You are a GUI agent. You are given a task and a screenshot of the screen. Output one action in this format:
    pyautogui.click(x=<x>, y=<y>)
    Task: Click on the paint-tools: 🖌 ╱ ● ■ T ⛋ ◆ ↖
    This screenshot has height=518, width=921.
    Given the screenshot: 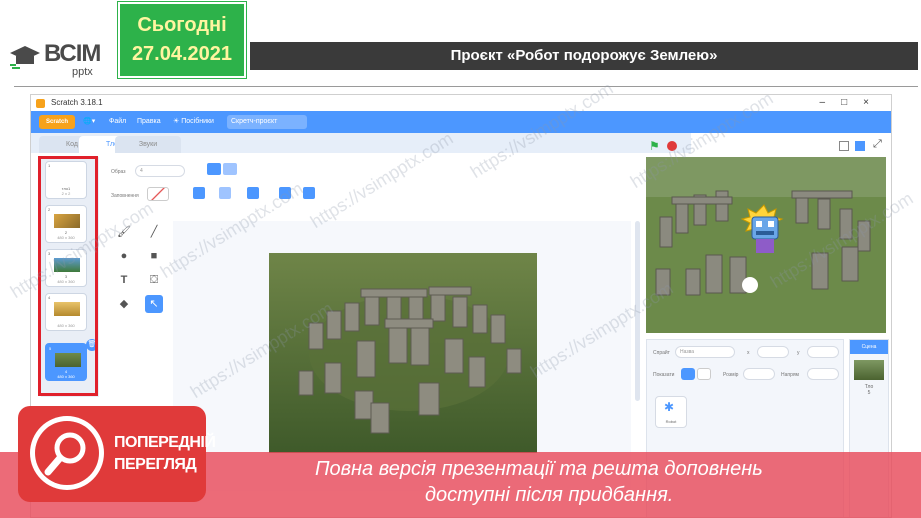 What is the action you would take?
    pyautogui.click(x=143, y=267)
    